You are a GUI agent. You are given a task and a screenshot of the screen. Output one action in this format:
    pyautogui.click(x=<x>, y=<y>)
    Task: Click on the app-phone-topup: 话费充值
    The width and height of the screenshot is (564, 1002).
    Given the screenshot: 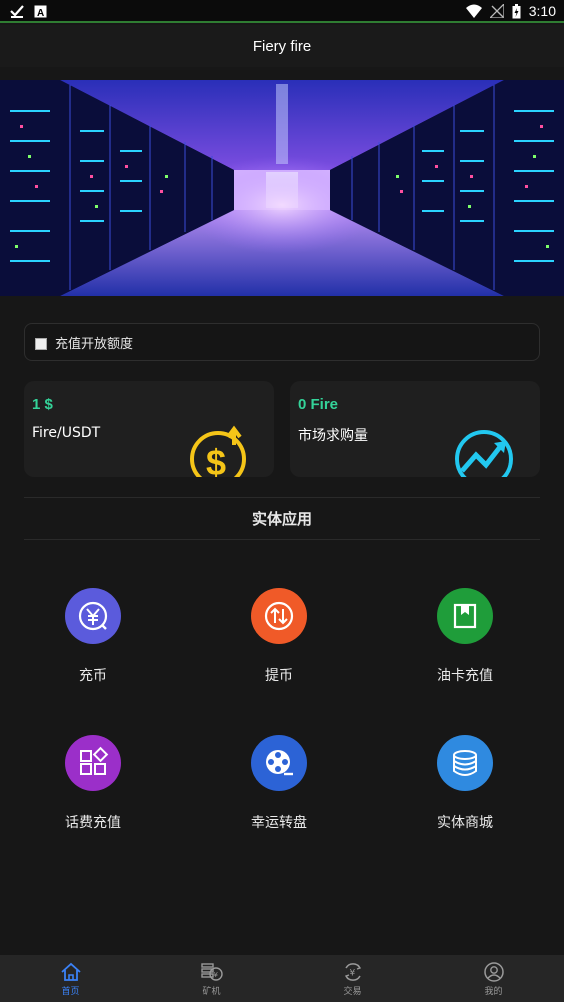 What is the action you would take?
    pyautogui.click(x=93, y=783)
    